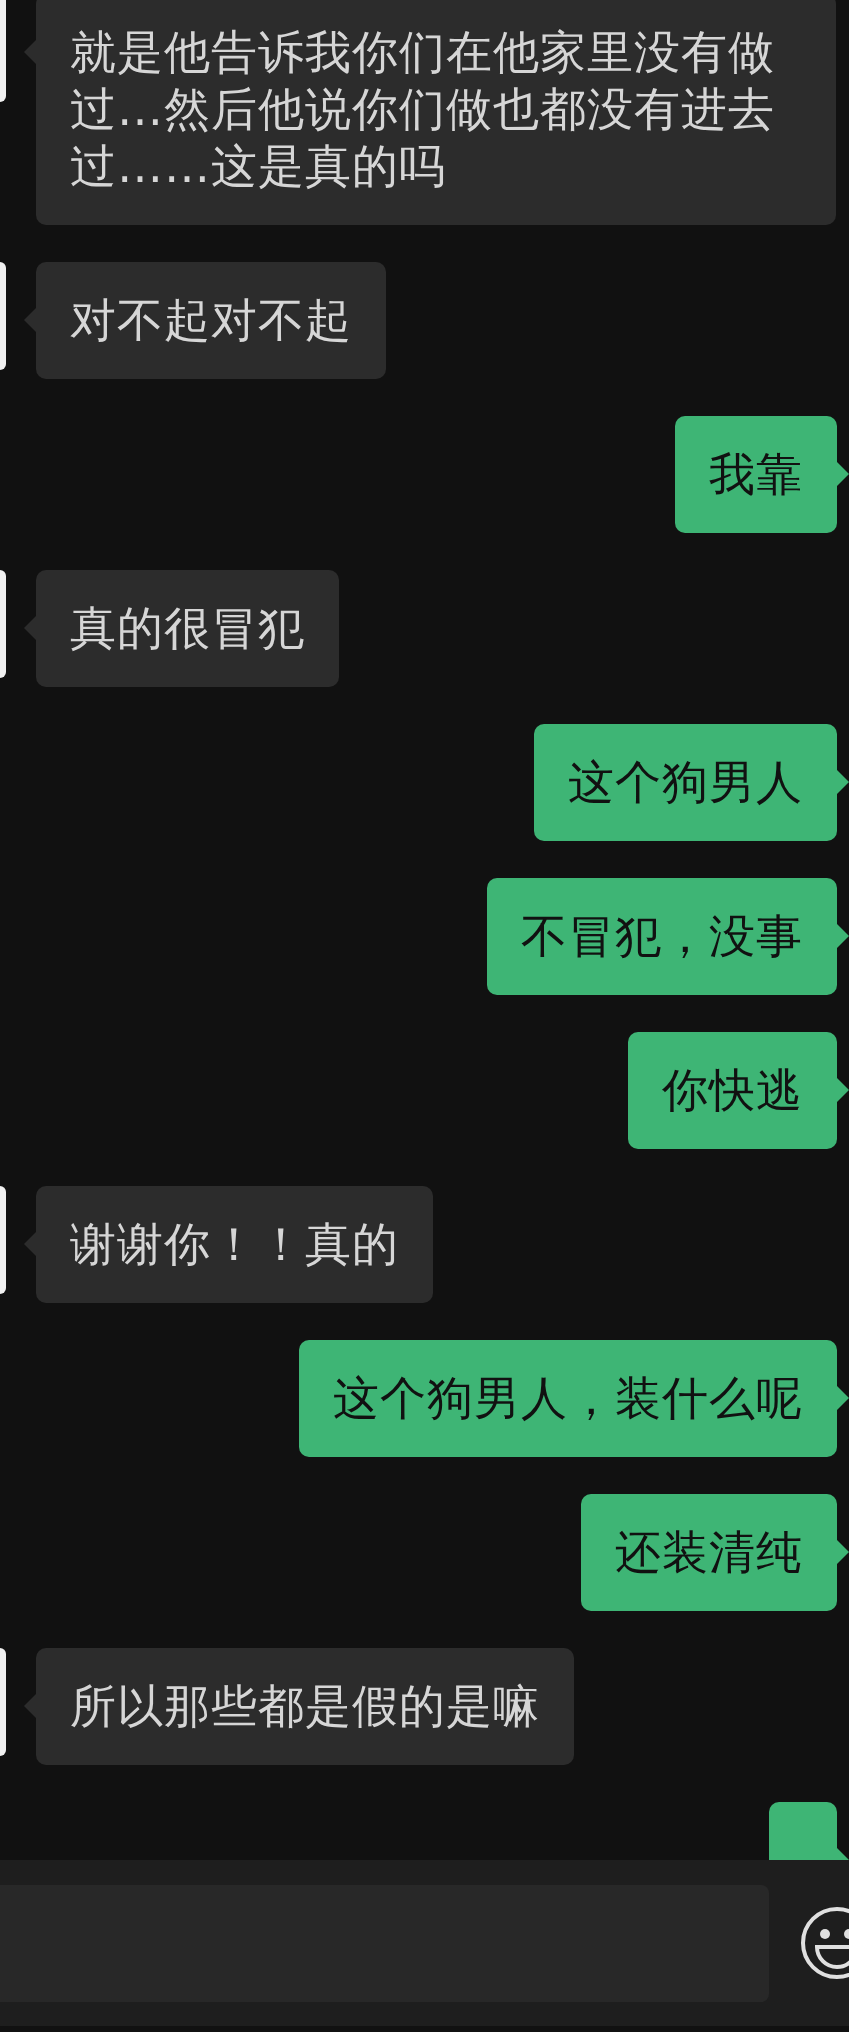 This screenshot has width=849, height=2032. Describe the element at coordinates (568, 1398) in the screenshot. I see `sent-message: 这个狗男人，装什么呢` at that location.